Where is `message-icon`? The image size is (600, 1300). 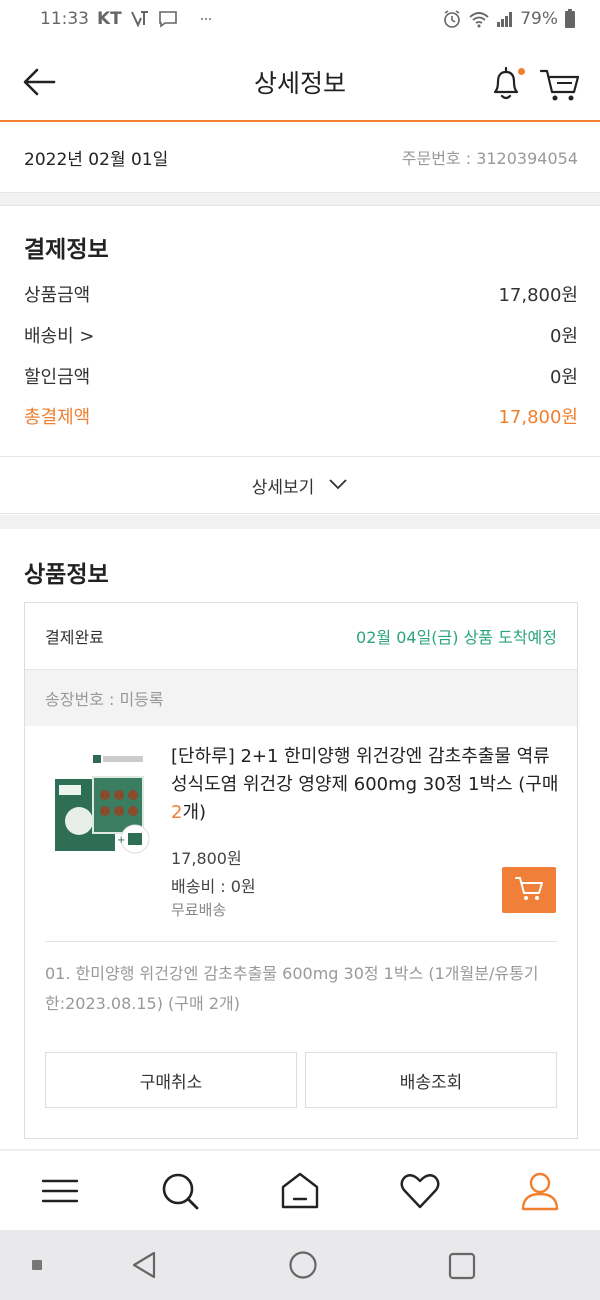
message-icon is located at coordinates (168, 19).